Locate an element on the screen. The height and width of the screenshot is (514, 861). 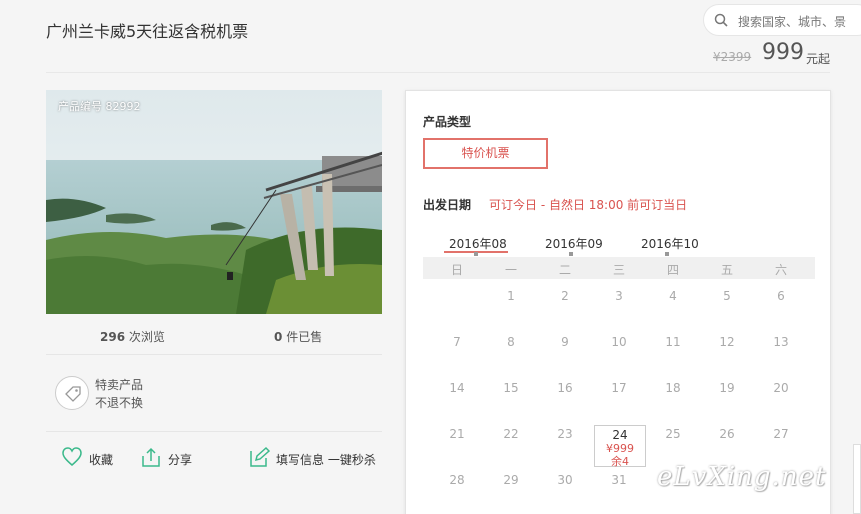
search-placeholder: 搜索国家、城市、景 is located at coordinates (792, 21).